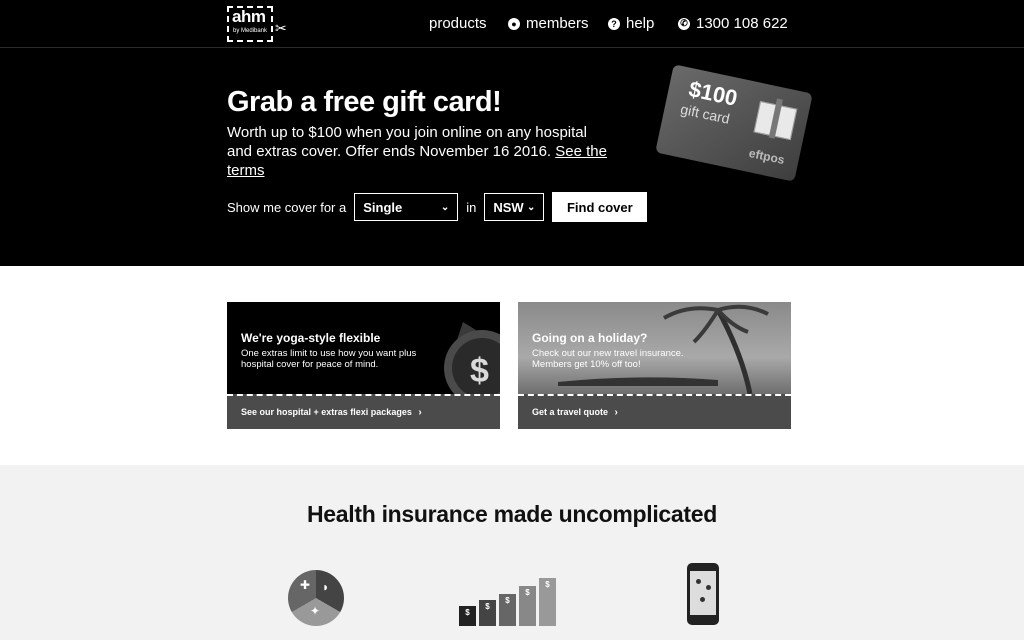  I want to click on hero-title: Grab a free gift card!, so click(364, 102).